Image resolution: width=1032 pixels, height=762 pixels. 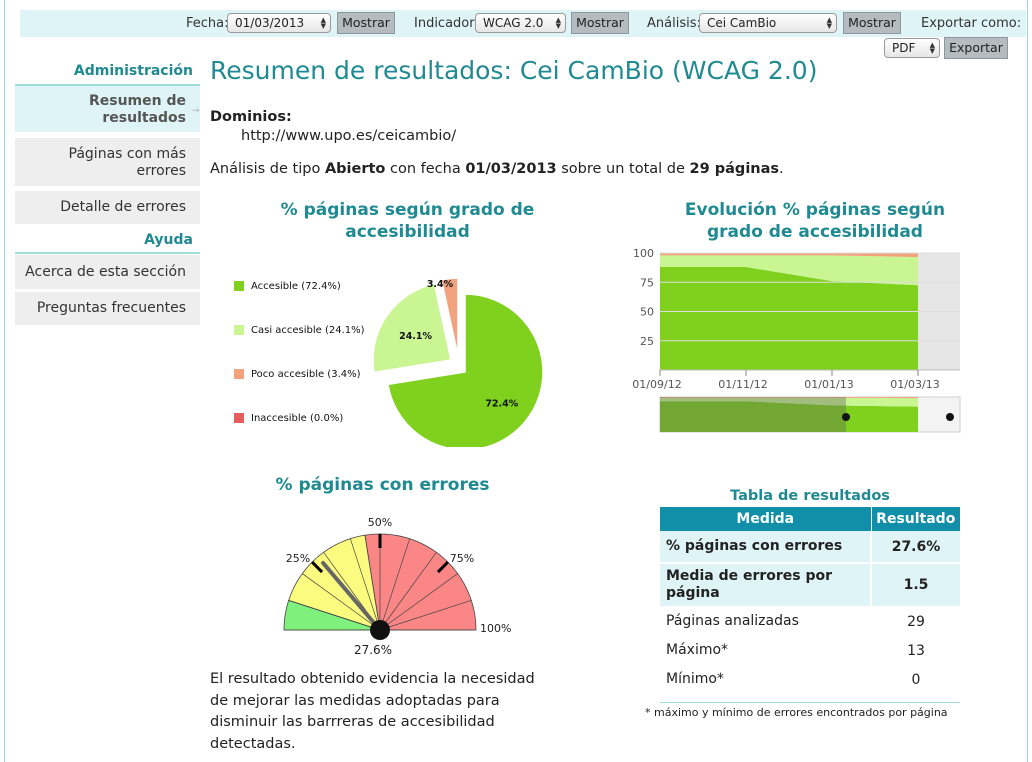 I want to click on table-cell-measure: % páginas con errores, so click(x=766, y=547).